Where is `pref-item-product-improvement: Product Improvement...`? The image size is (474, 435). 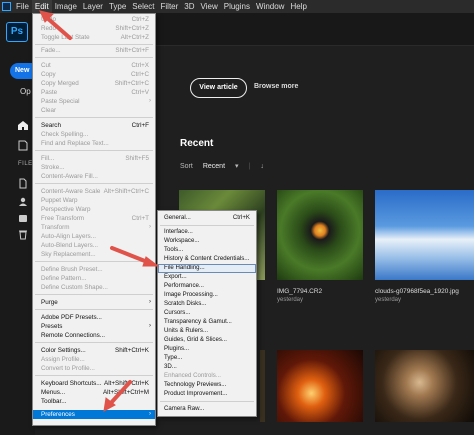 pref-item-product-improvement: Product Improvement... is located at coordinates (207, 394).